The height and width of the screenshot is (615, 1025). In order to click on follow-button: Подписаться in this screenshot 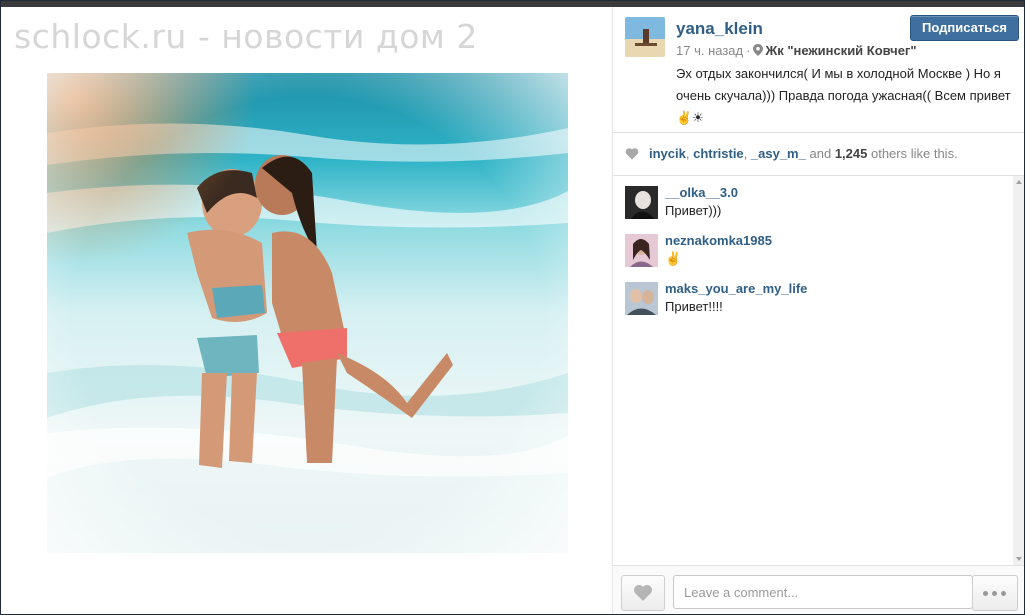, I will do `click(964, 28)`.